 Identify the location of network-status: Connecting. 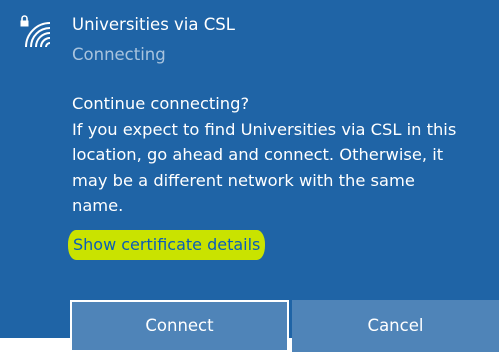
(119, 54).